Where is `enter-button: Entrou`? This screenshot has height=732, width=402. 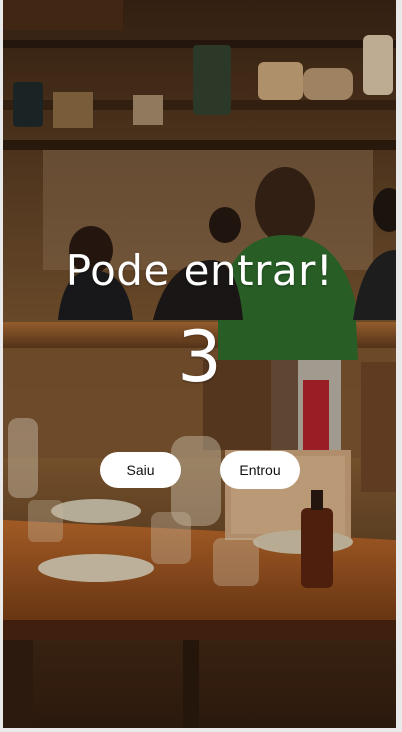
enter-button: Entrou is located at coordinates (260, 470).